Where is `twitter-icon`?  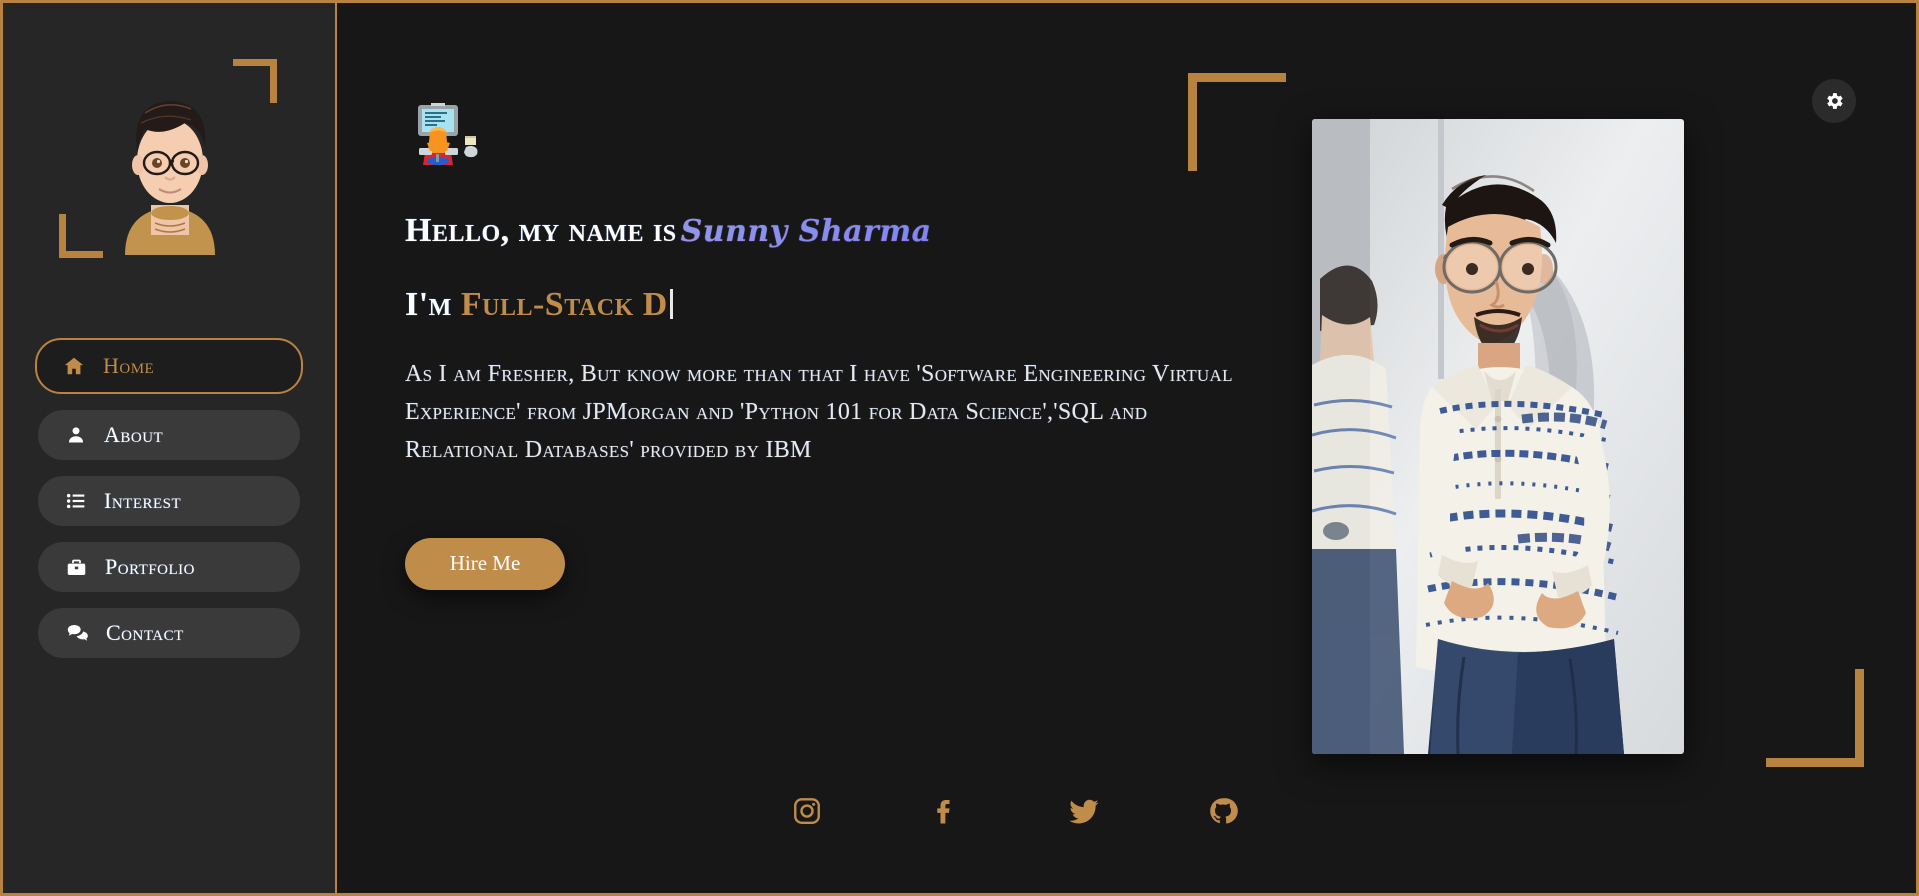
twitter-icon is located at coordinates (1084, 811).